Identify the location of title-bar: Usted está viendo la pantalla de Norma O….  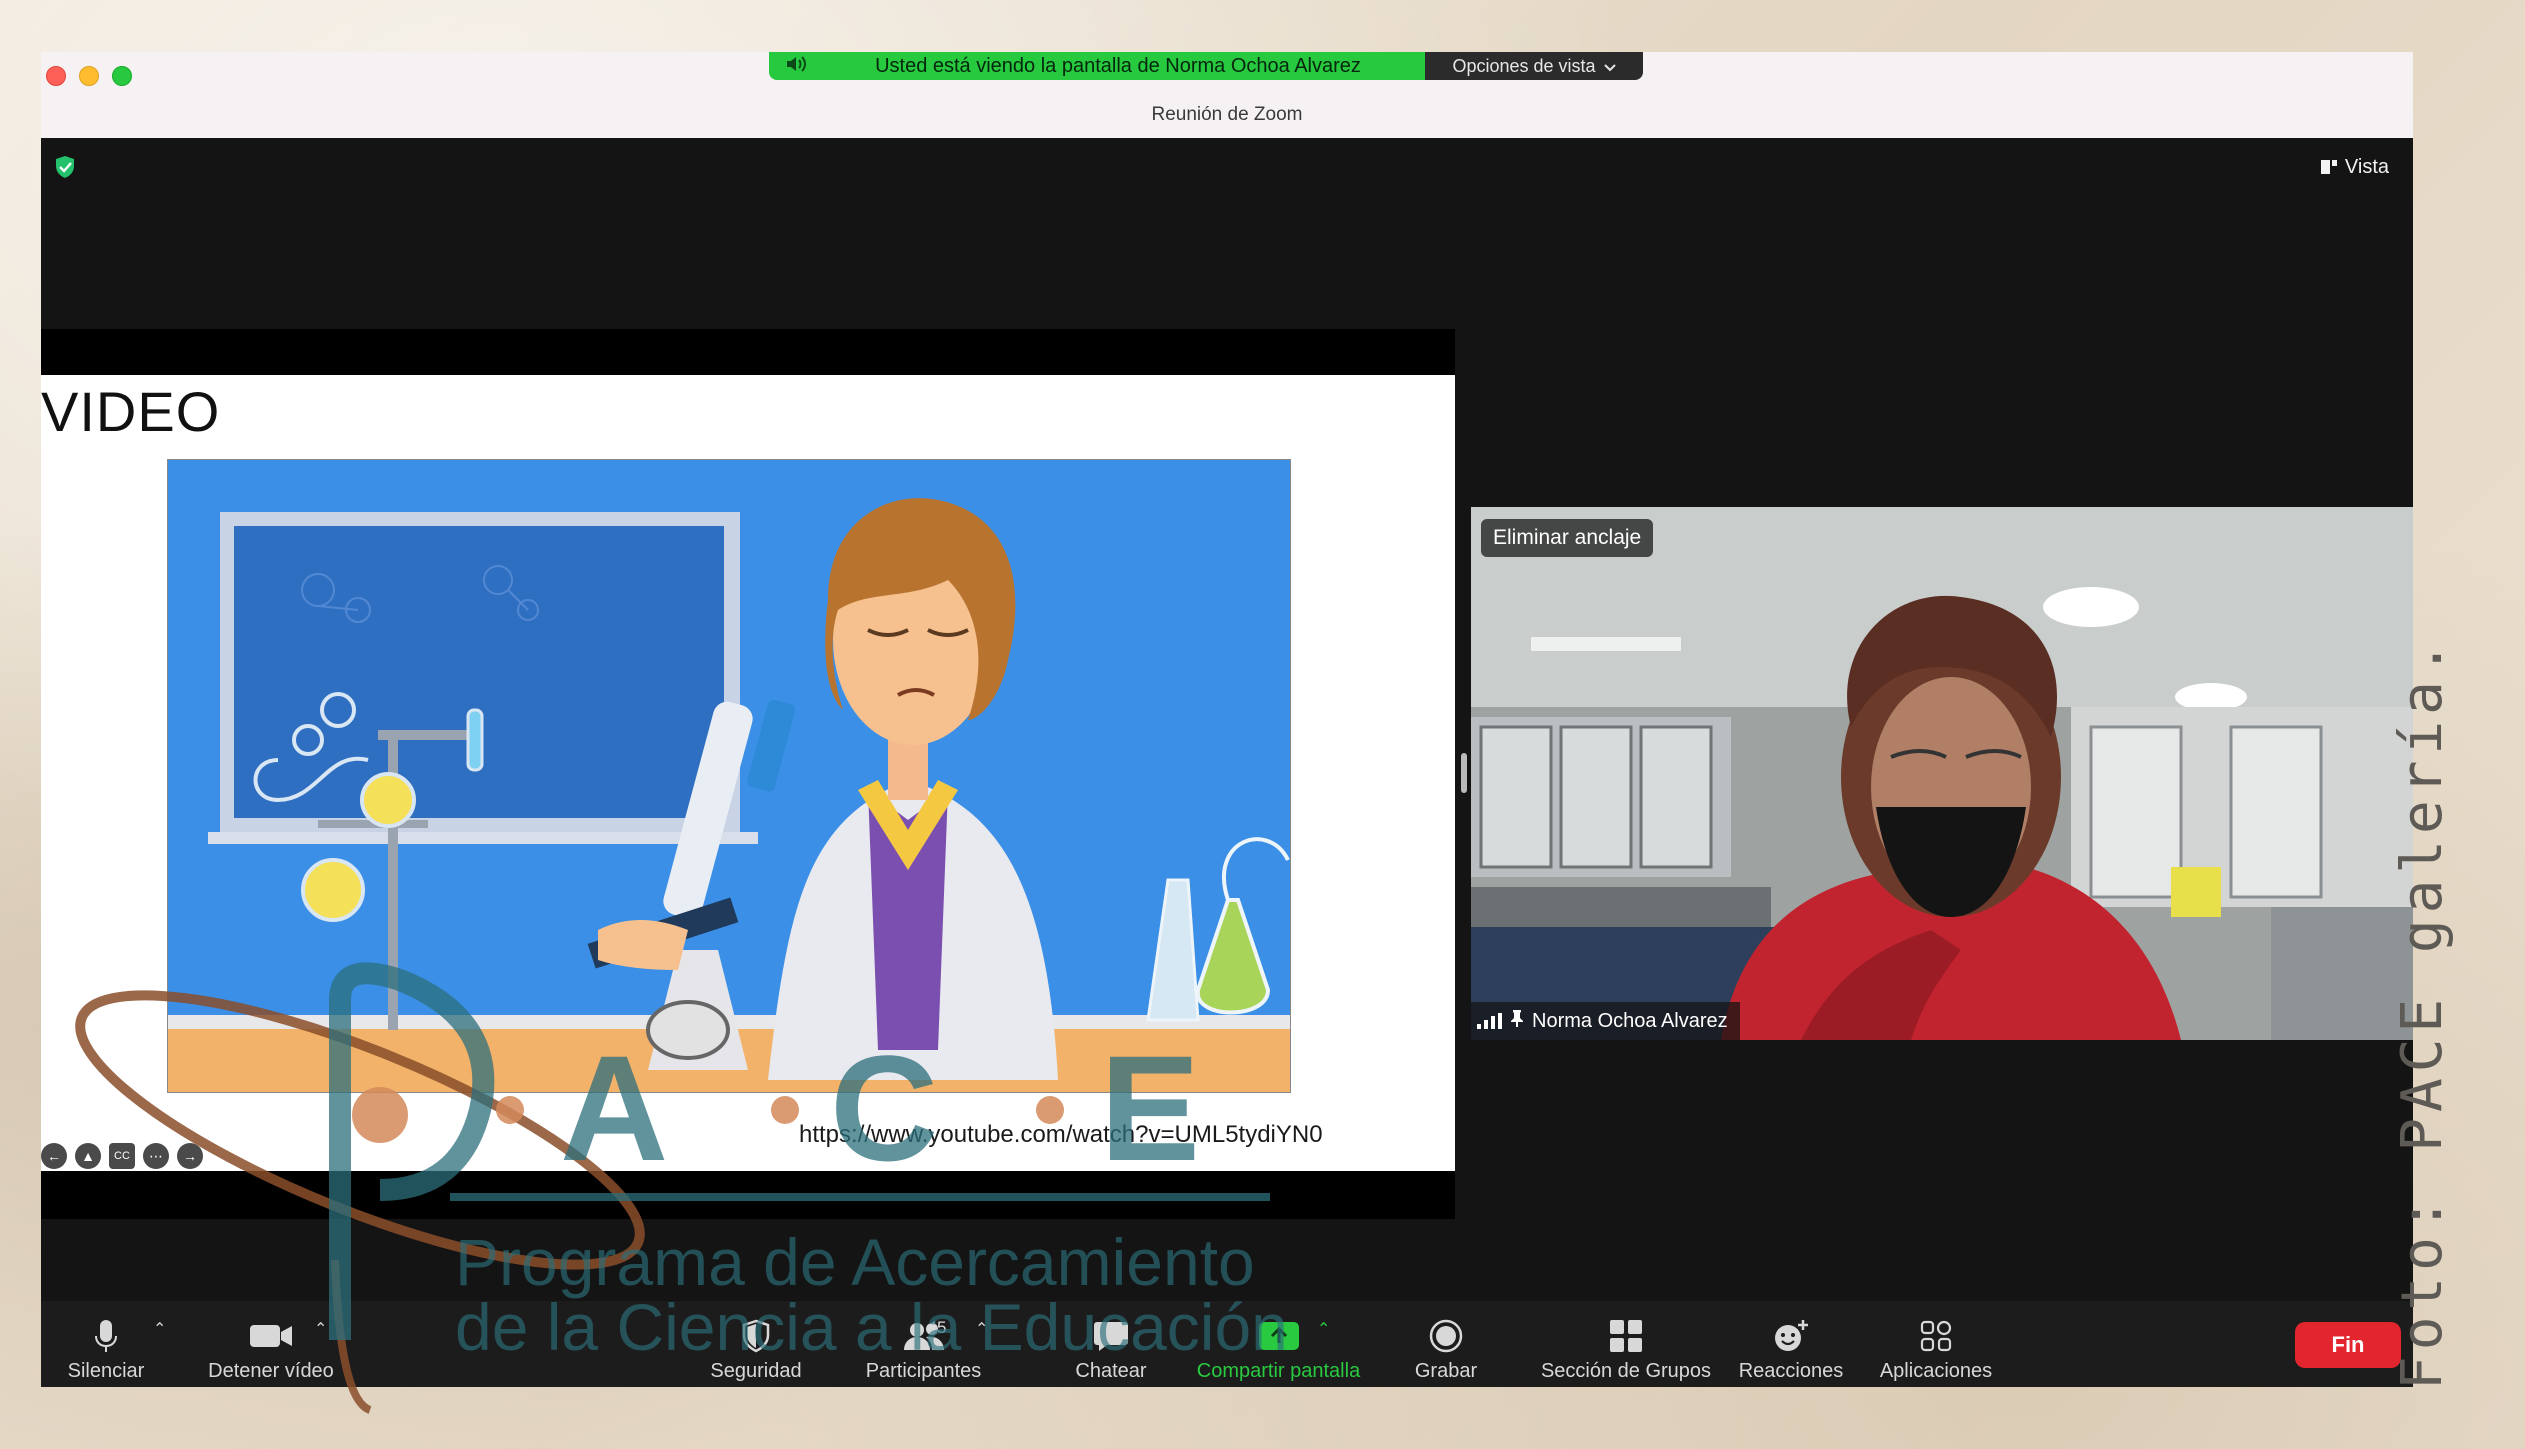
(1227, 95).